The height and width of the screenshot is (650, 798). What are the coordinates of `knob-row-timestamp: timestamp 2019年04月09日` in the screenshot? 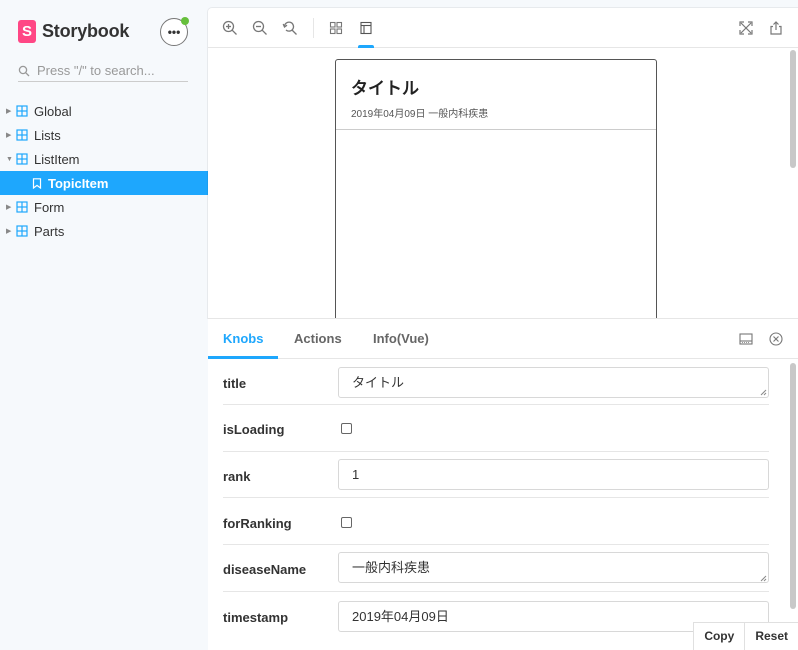 It's located at (496, 621).